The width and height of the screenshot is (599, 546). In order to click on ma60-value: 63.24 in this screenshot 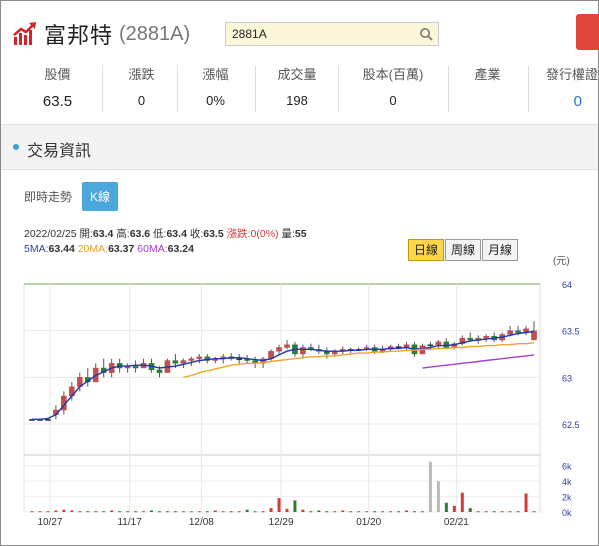, I will do `click(180, 249)`.